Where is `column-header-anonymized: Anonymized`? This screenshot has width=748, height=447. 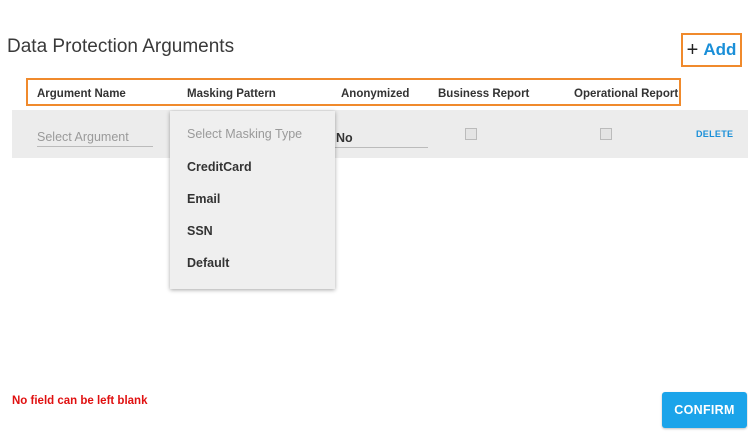
column-header-anonymized: Anonymized is located at coordinates (375, 94).